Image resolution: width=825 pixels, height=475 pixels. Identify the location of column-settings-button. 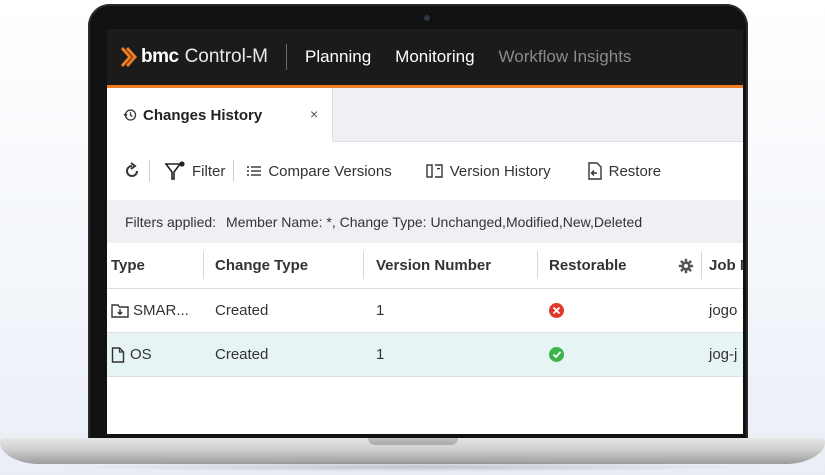
(686, 265).